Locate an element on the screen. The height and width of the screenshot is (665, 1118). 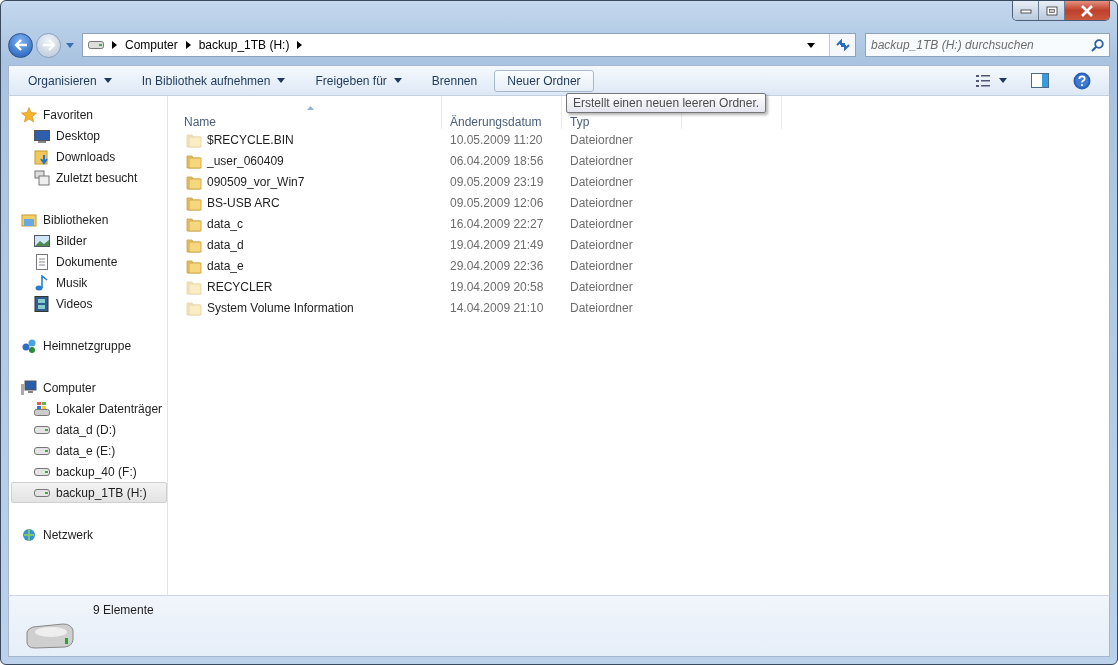
navigation-item: Dokumente is located at coordinates (89, 261).